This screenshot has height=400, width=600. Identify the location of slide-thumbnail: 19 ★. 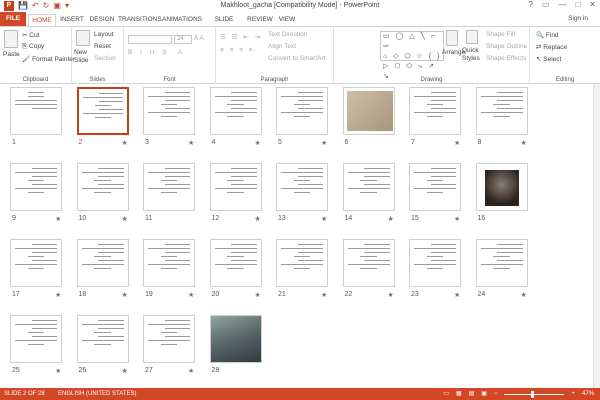
(170, 270).